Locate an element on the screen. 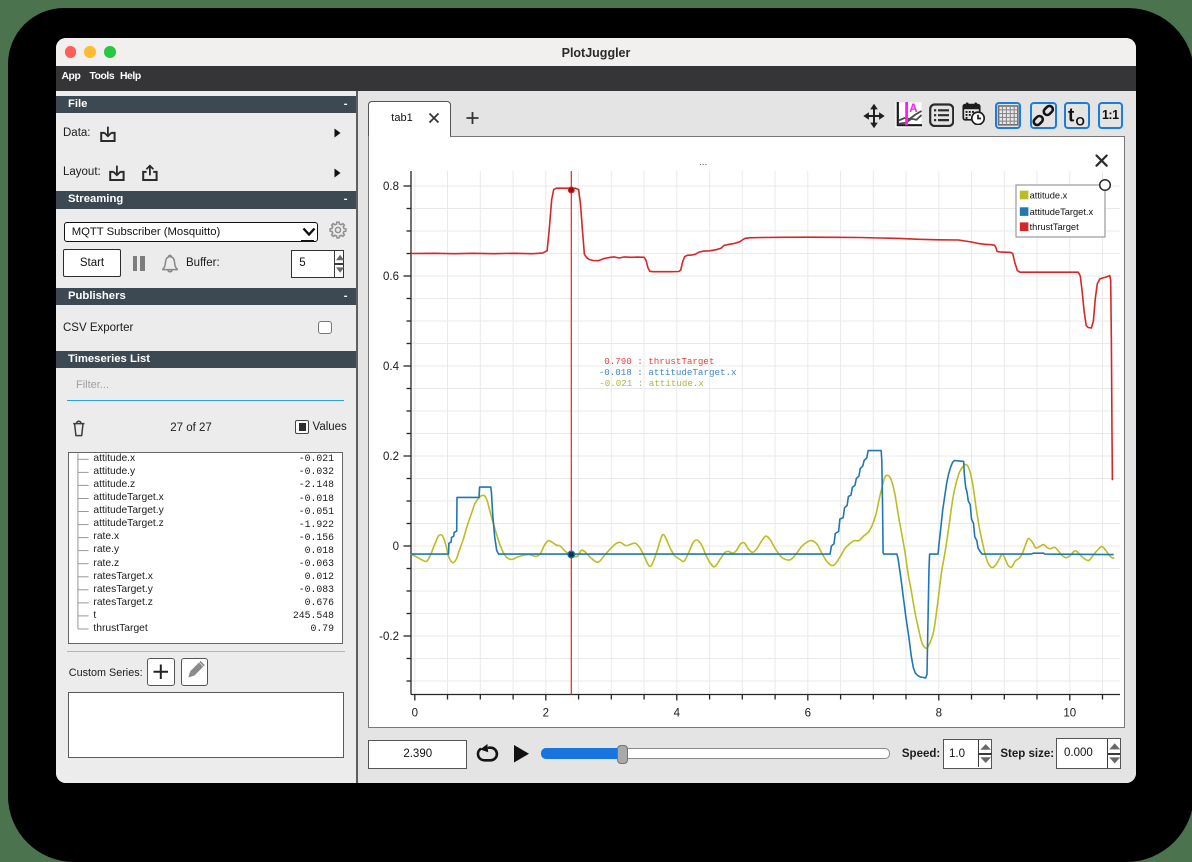  svg-text: 0.6 is located at coordinates (391, 277).